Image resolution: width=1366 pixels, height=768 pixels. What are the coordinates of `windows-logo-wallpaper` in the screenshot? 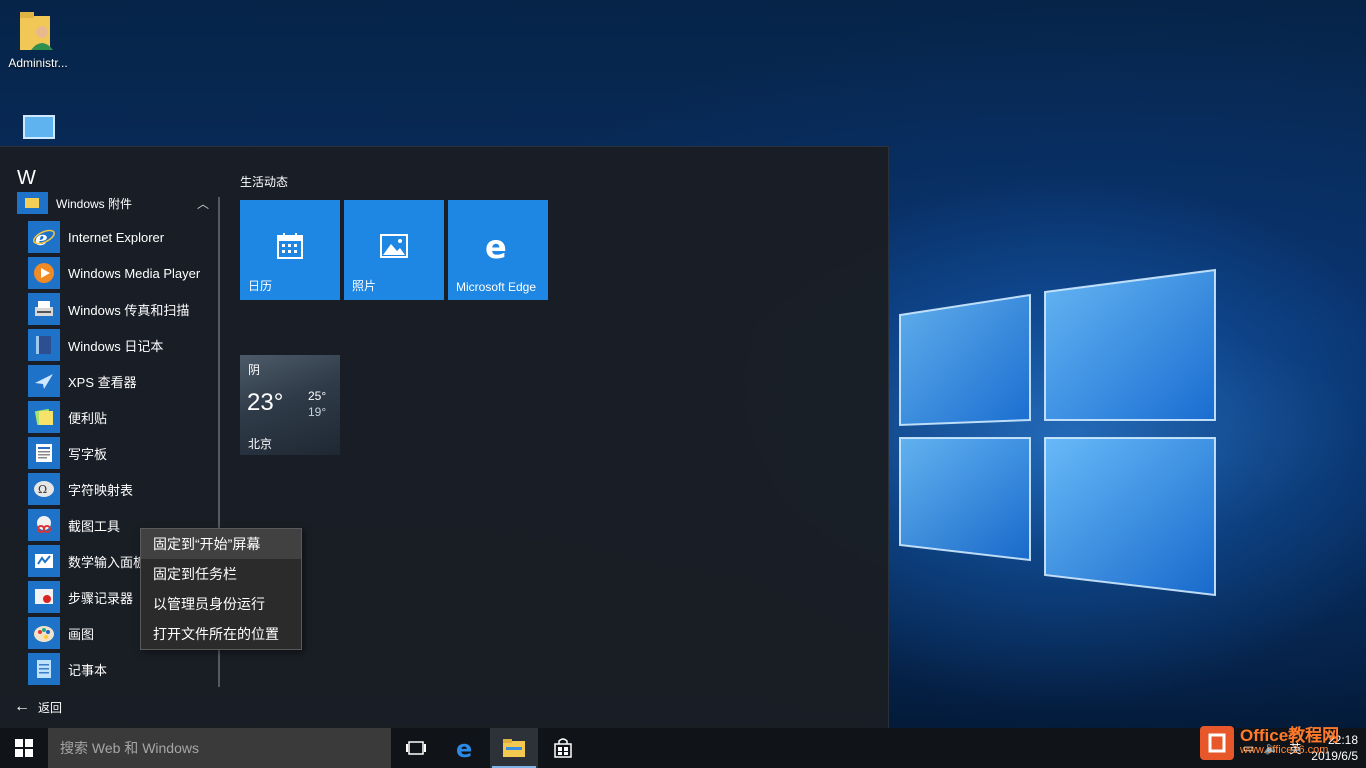 It's located at (1057, 432).